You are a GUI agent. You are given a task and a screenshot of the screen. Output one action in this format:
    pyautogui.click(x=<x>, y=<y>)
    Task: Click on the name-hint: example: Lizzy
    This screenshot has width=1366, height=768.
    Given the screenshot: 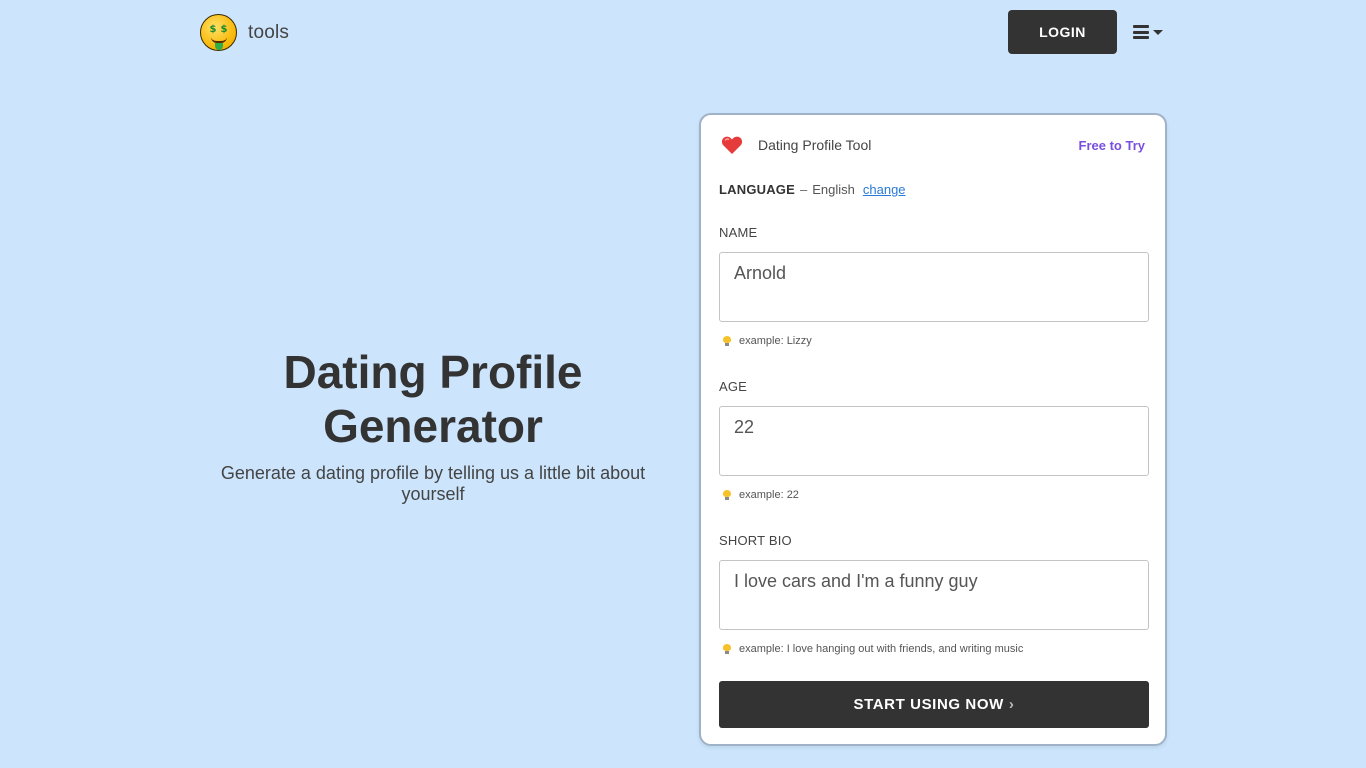 What is the action you would take?
    pyautogui.click(x=767, y=341)
    